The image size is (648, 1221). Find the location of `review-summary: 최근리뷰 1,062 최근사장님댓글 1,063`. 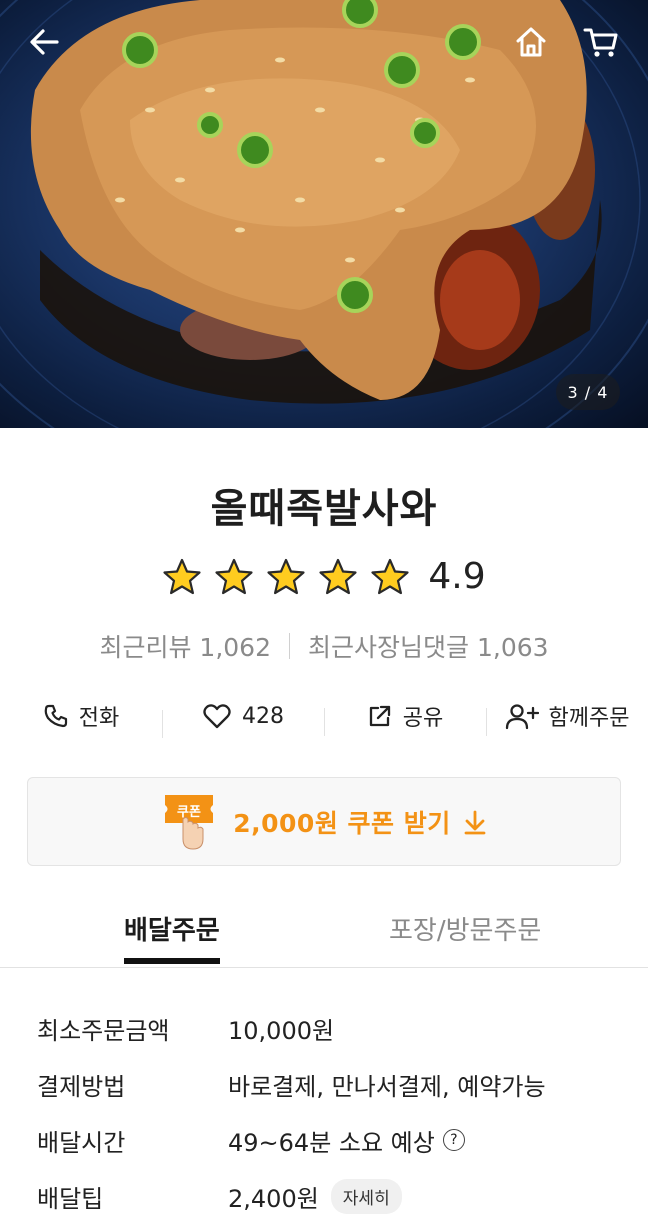

review-summary: 최근리뷰 1,062 최근사장님댓글 1,063 is located at coordinates (324, 646).